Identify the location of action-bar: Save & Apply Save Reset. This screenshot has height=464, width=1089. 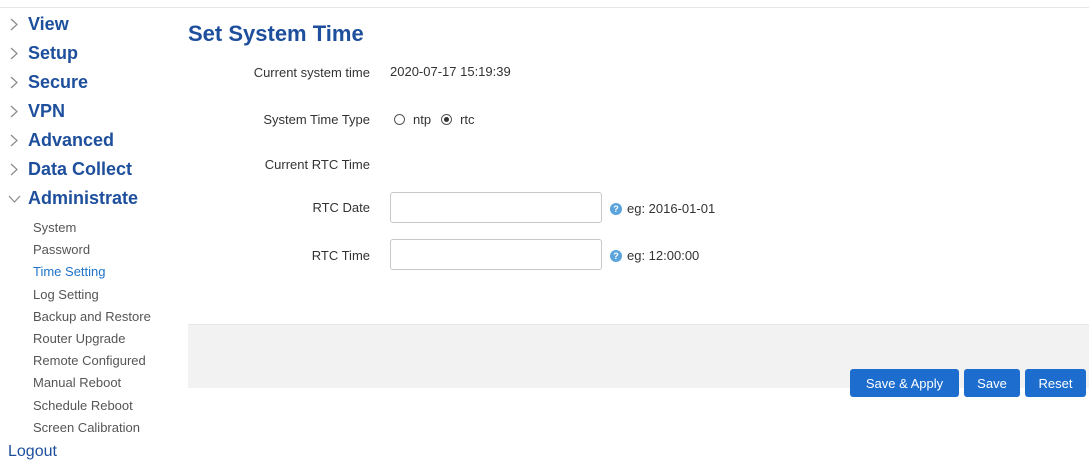
(638, 360).